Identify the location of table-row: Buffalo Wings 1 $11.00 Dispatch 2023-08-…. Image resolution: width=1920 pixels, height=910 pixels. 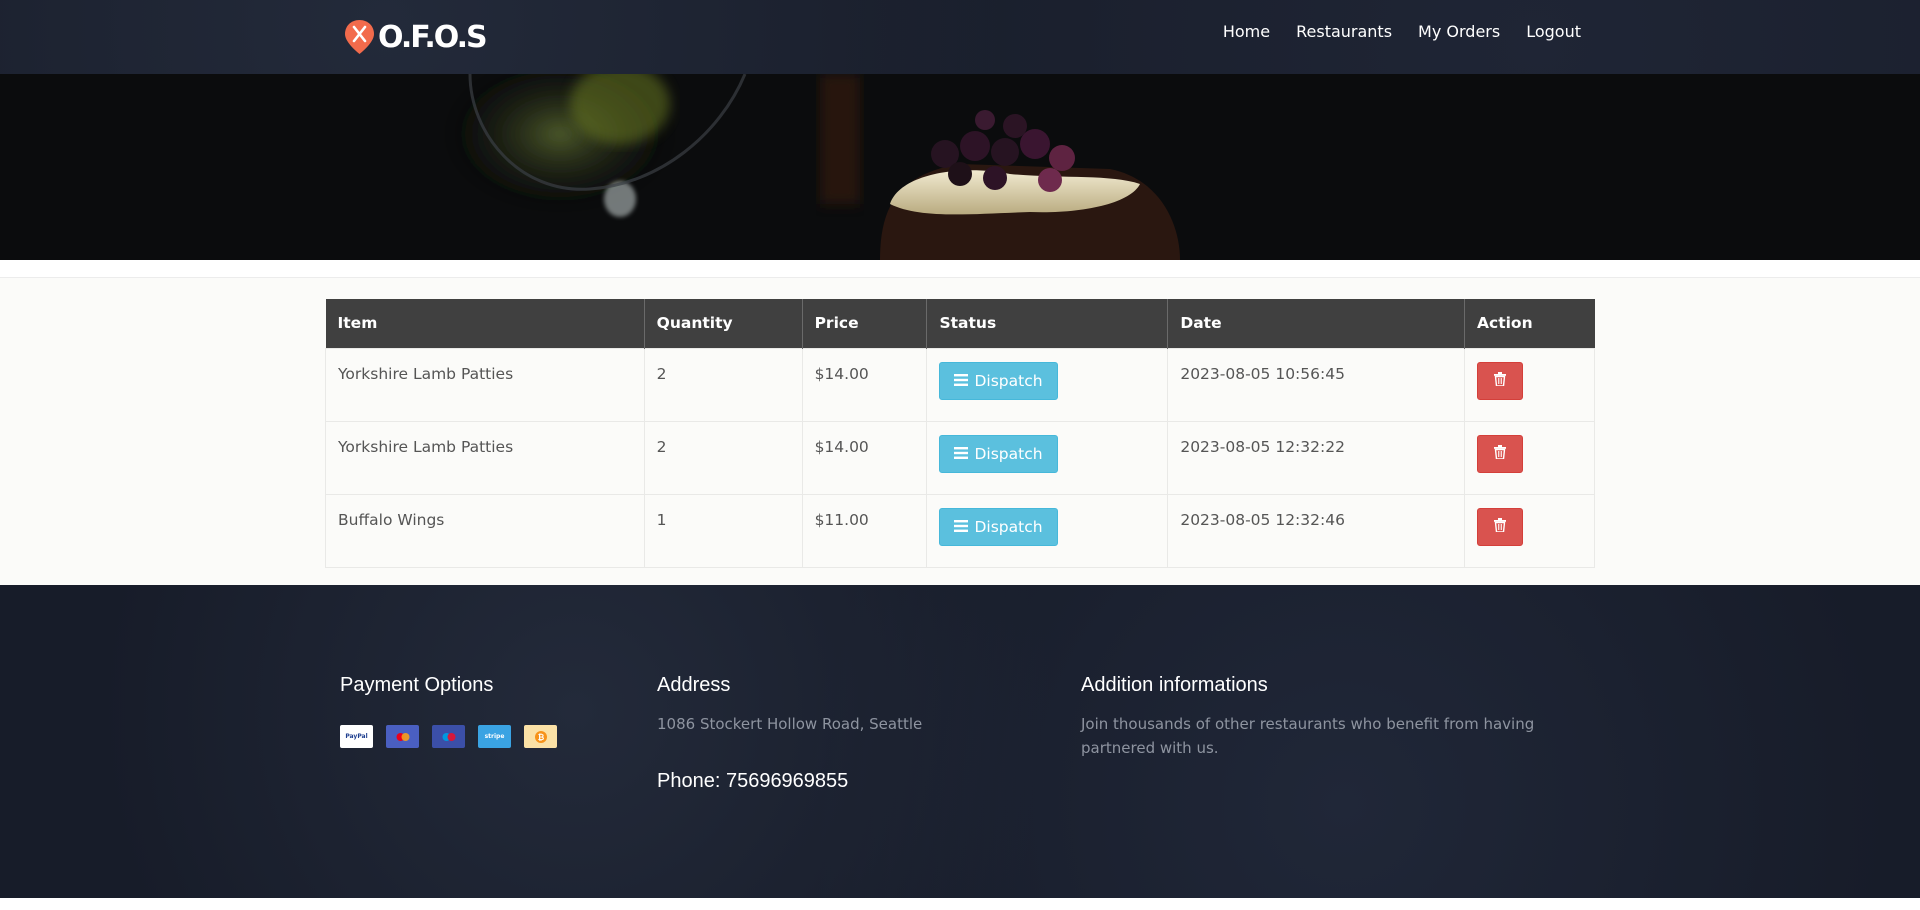
(960, 530).